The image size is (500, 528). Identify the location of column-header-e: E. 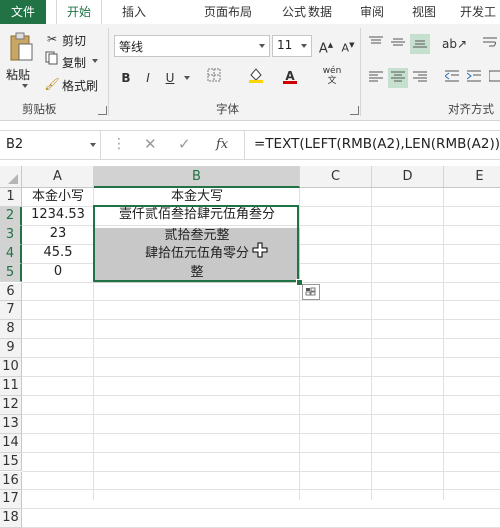
(472, 177).